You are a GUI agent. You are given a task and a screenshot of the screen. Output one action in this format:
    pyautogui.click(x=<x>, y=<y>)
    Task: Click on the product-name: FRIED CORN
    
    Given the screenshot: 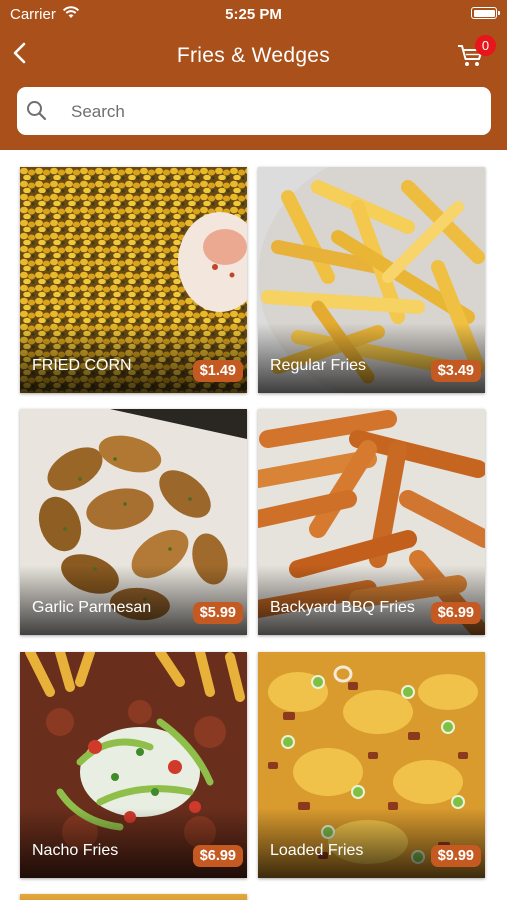 What is the action you would take?
    pyautogui.click(x=82, y=365)
    